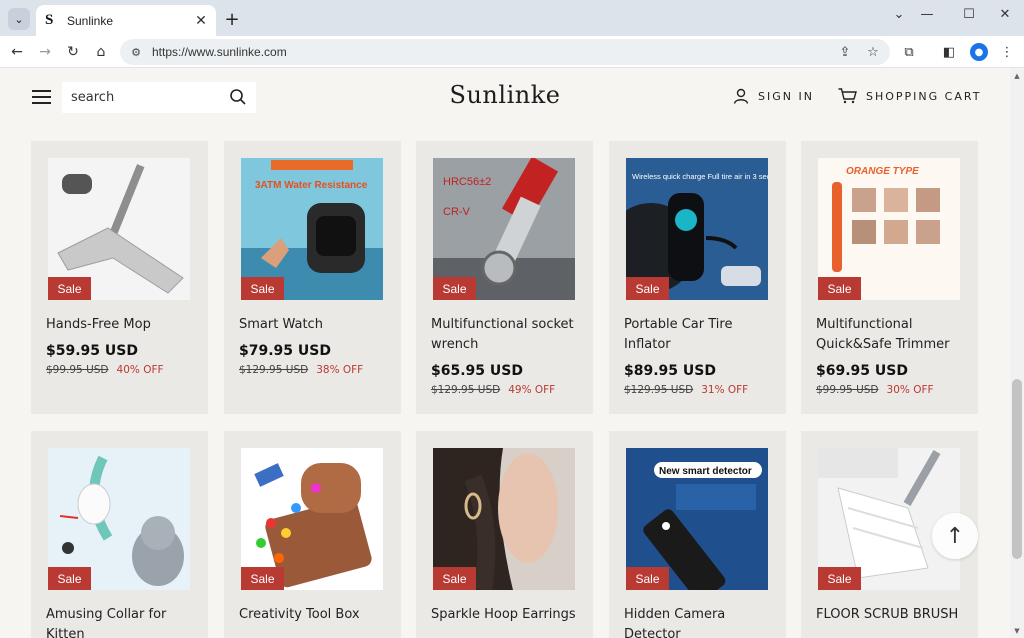 This screenshot has height=638, width=1024. What do you see at coordinates (45, 52) in the screenshot?
I see `forward-arrow-icon: →` at bounding box center [45, 52].